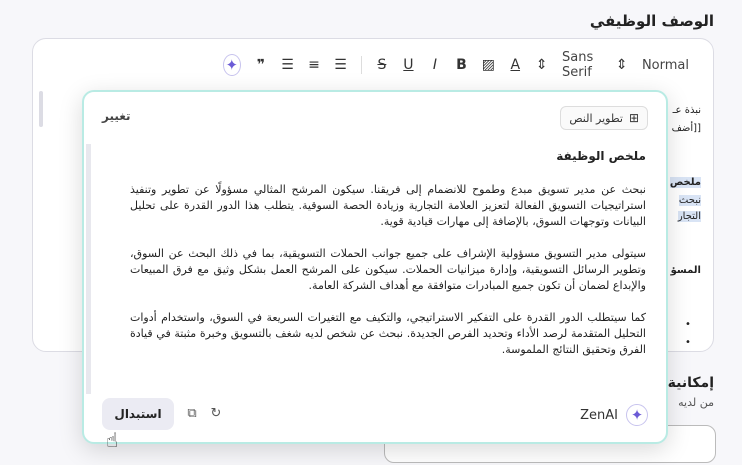  Describe the element at coordinates (685, 182) in the screenshot. I see `editor-text-line: ملخص` at that location.